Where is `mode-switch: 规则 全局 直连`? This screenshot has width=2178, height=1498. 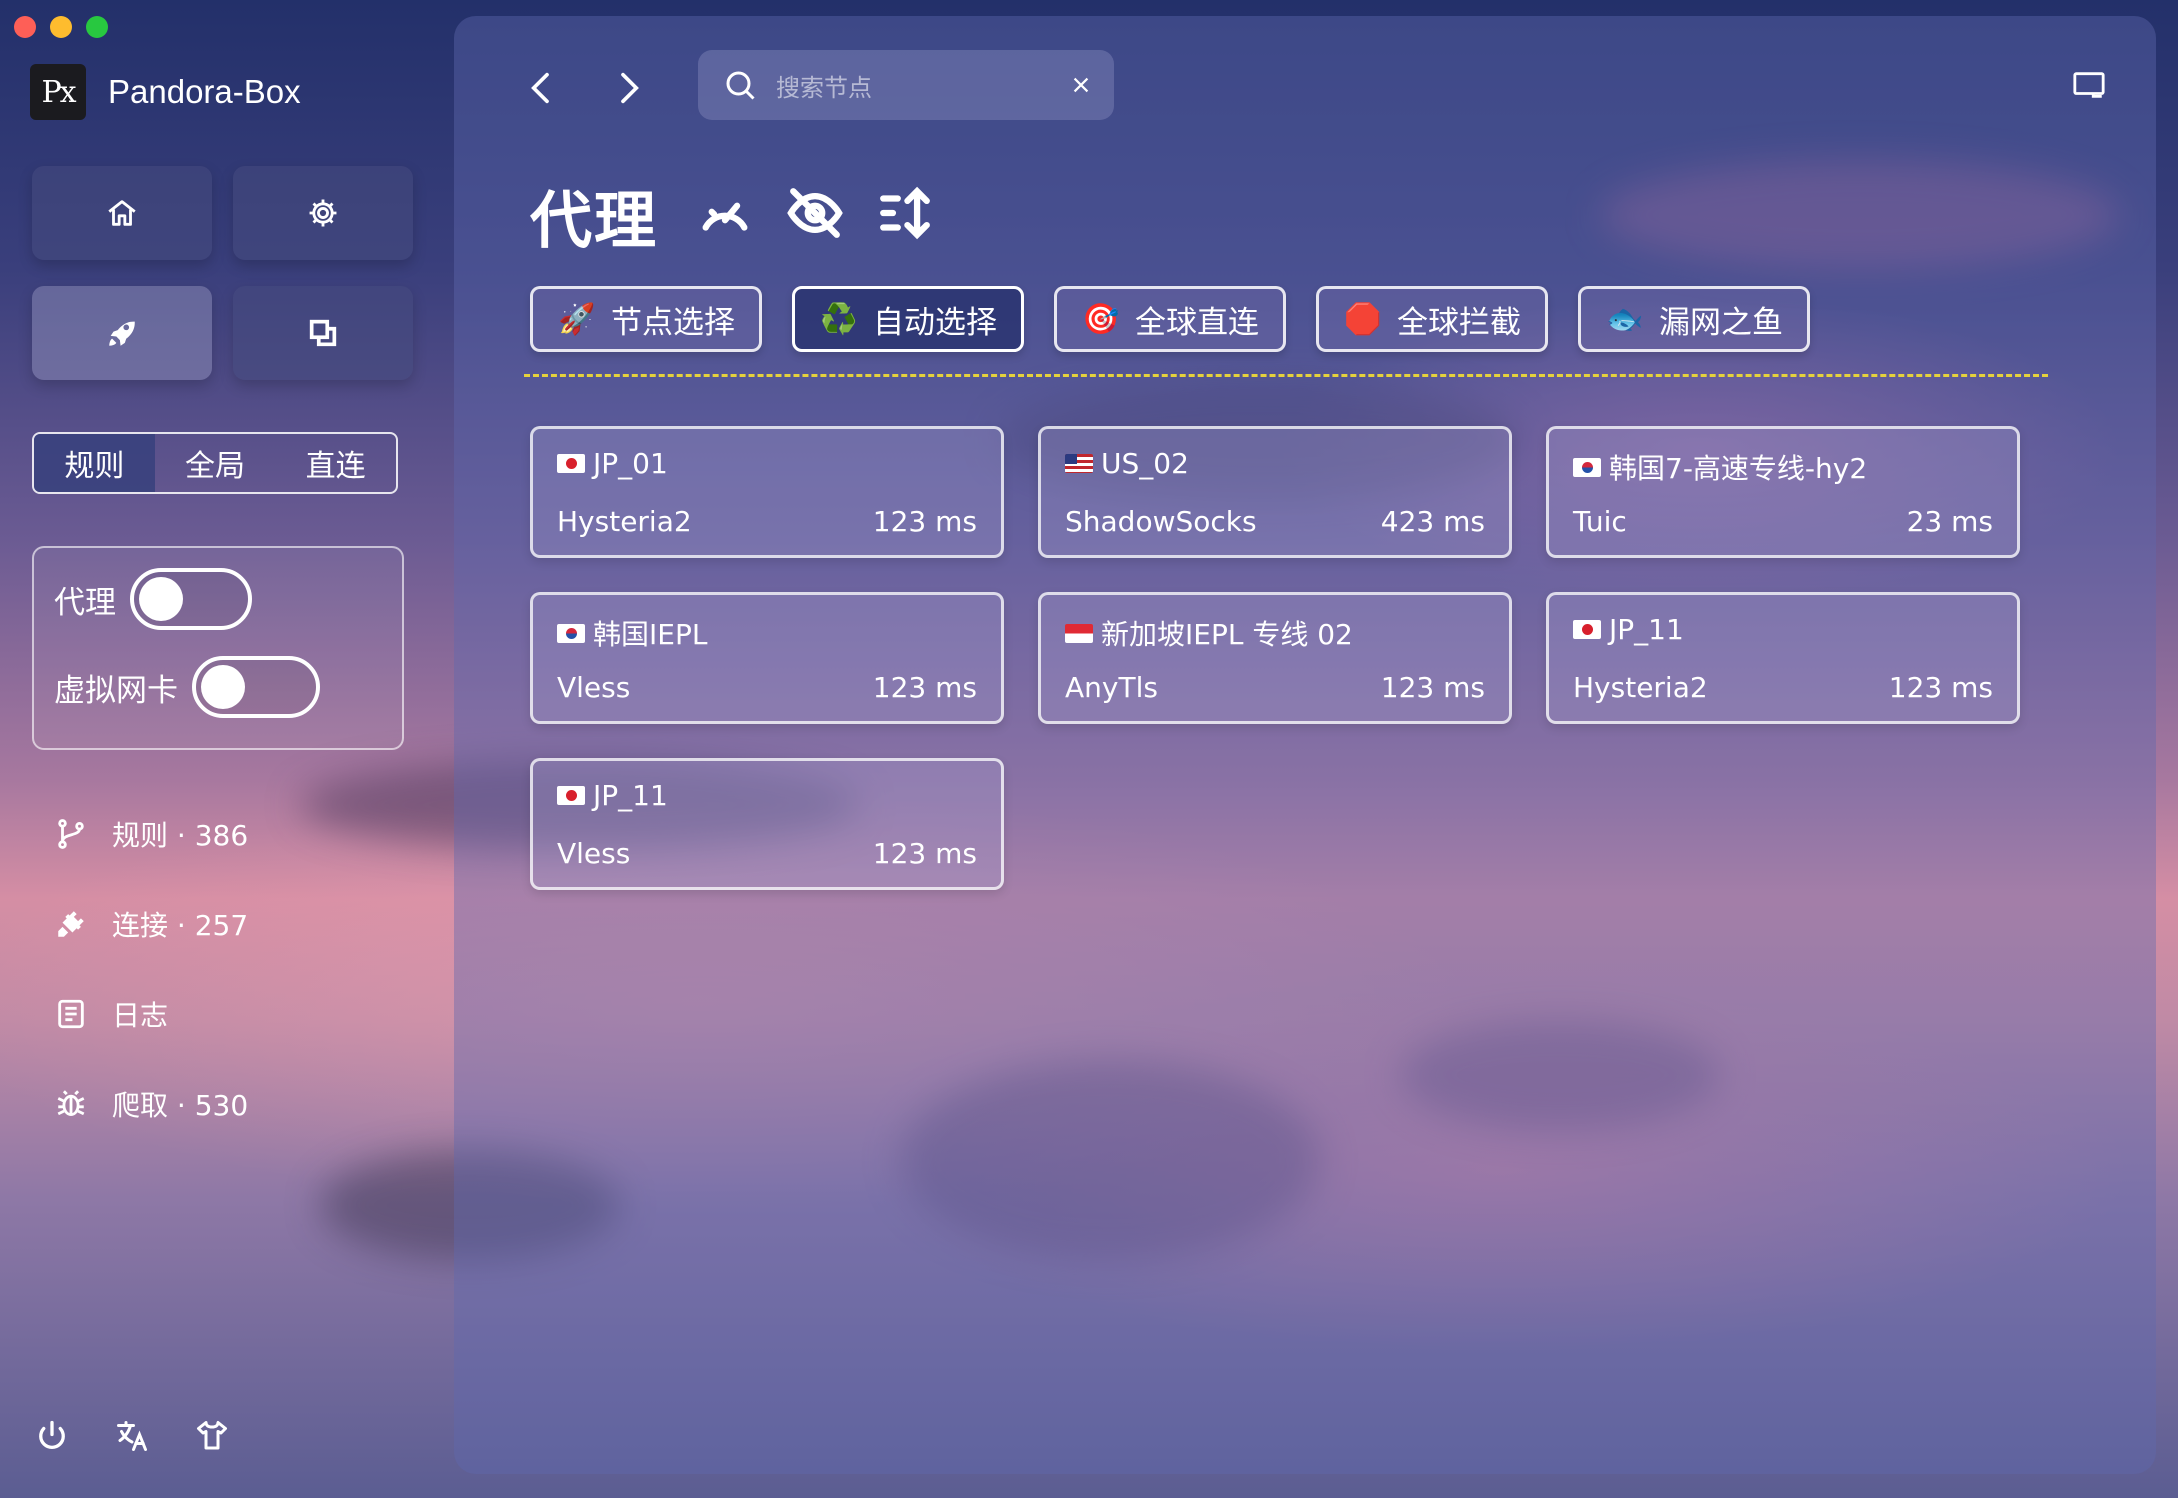
mode-switch: 规则 全局 直连 is located at coordinates (215, 463).